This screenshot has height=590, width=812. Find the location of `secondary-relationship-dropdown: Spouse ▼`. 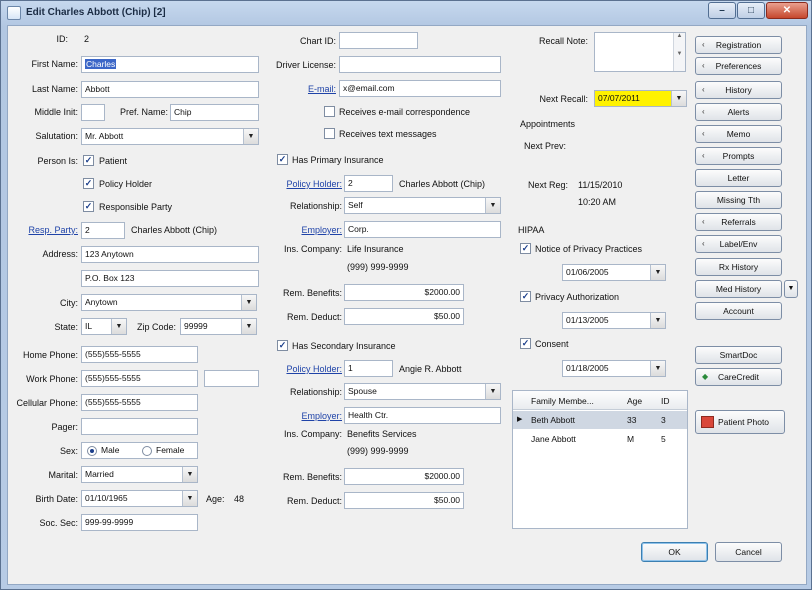

secondary-relationship-dropdown: Spouse ▼ is located at coordinates (422, 391).